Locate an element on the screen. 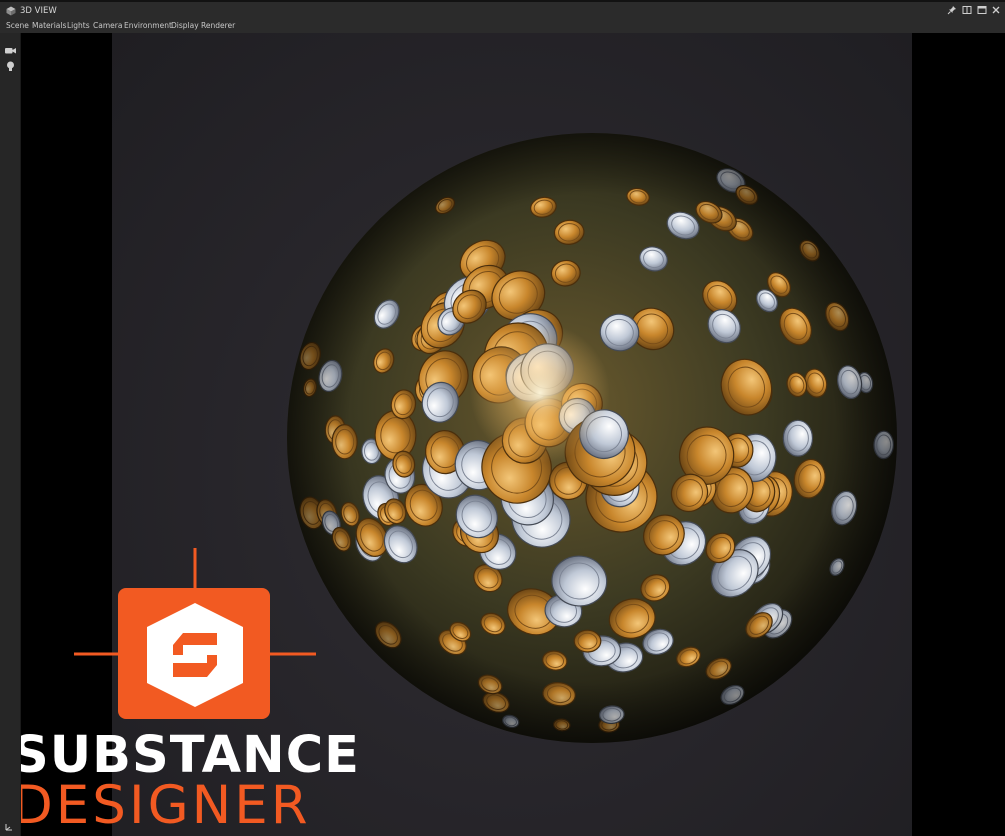  menu-environment: Environment is located at coordinates (148, 26).